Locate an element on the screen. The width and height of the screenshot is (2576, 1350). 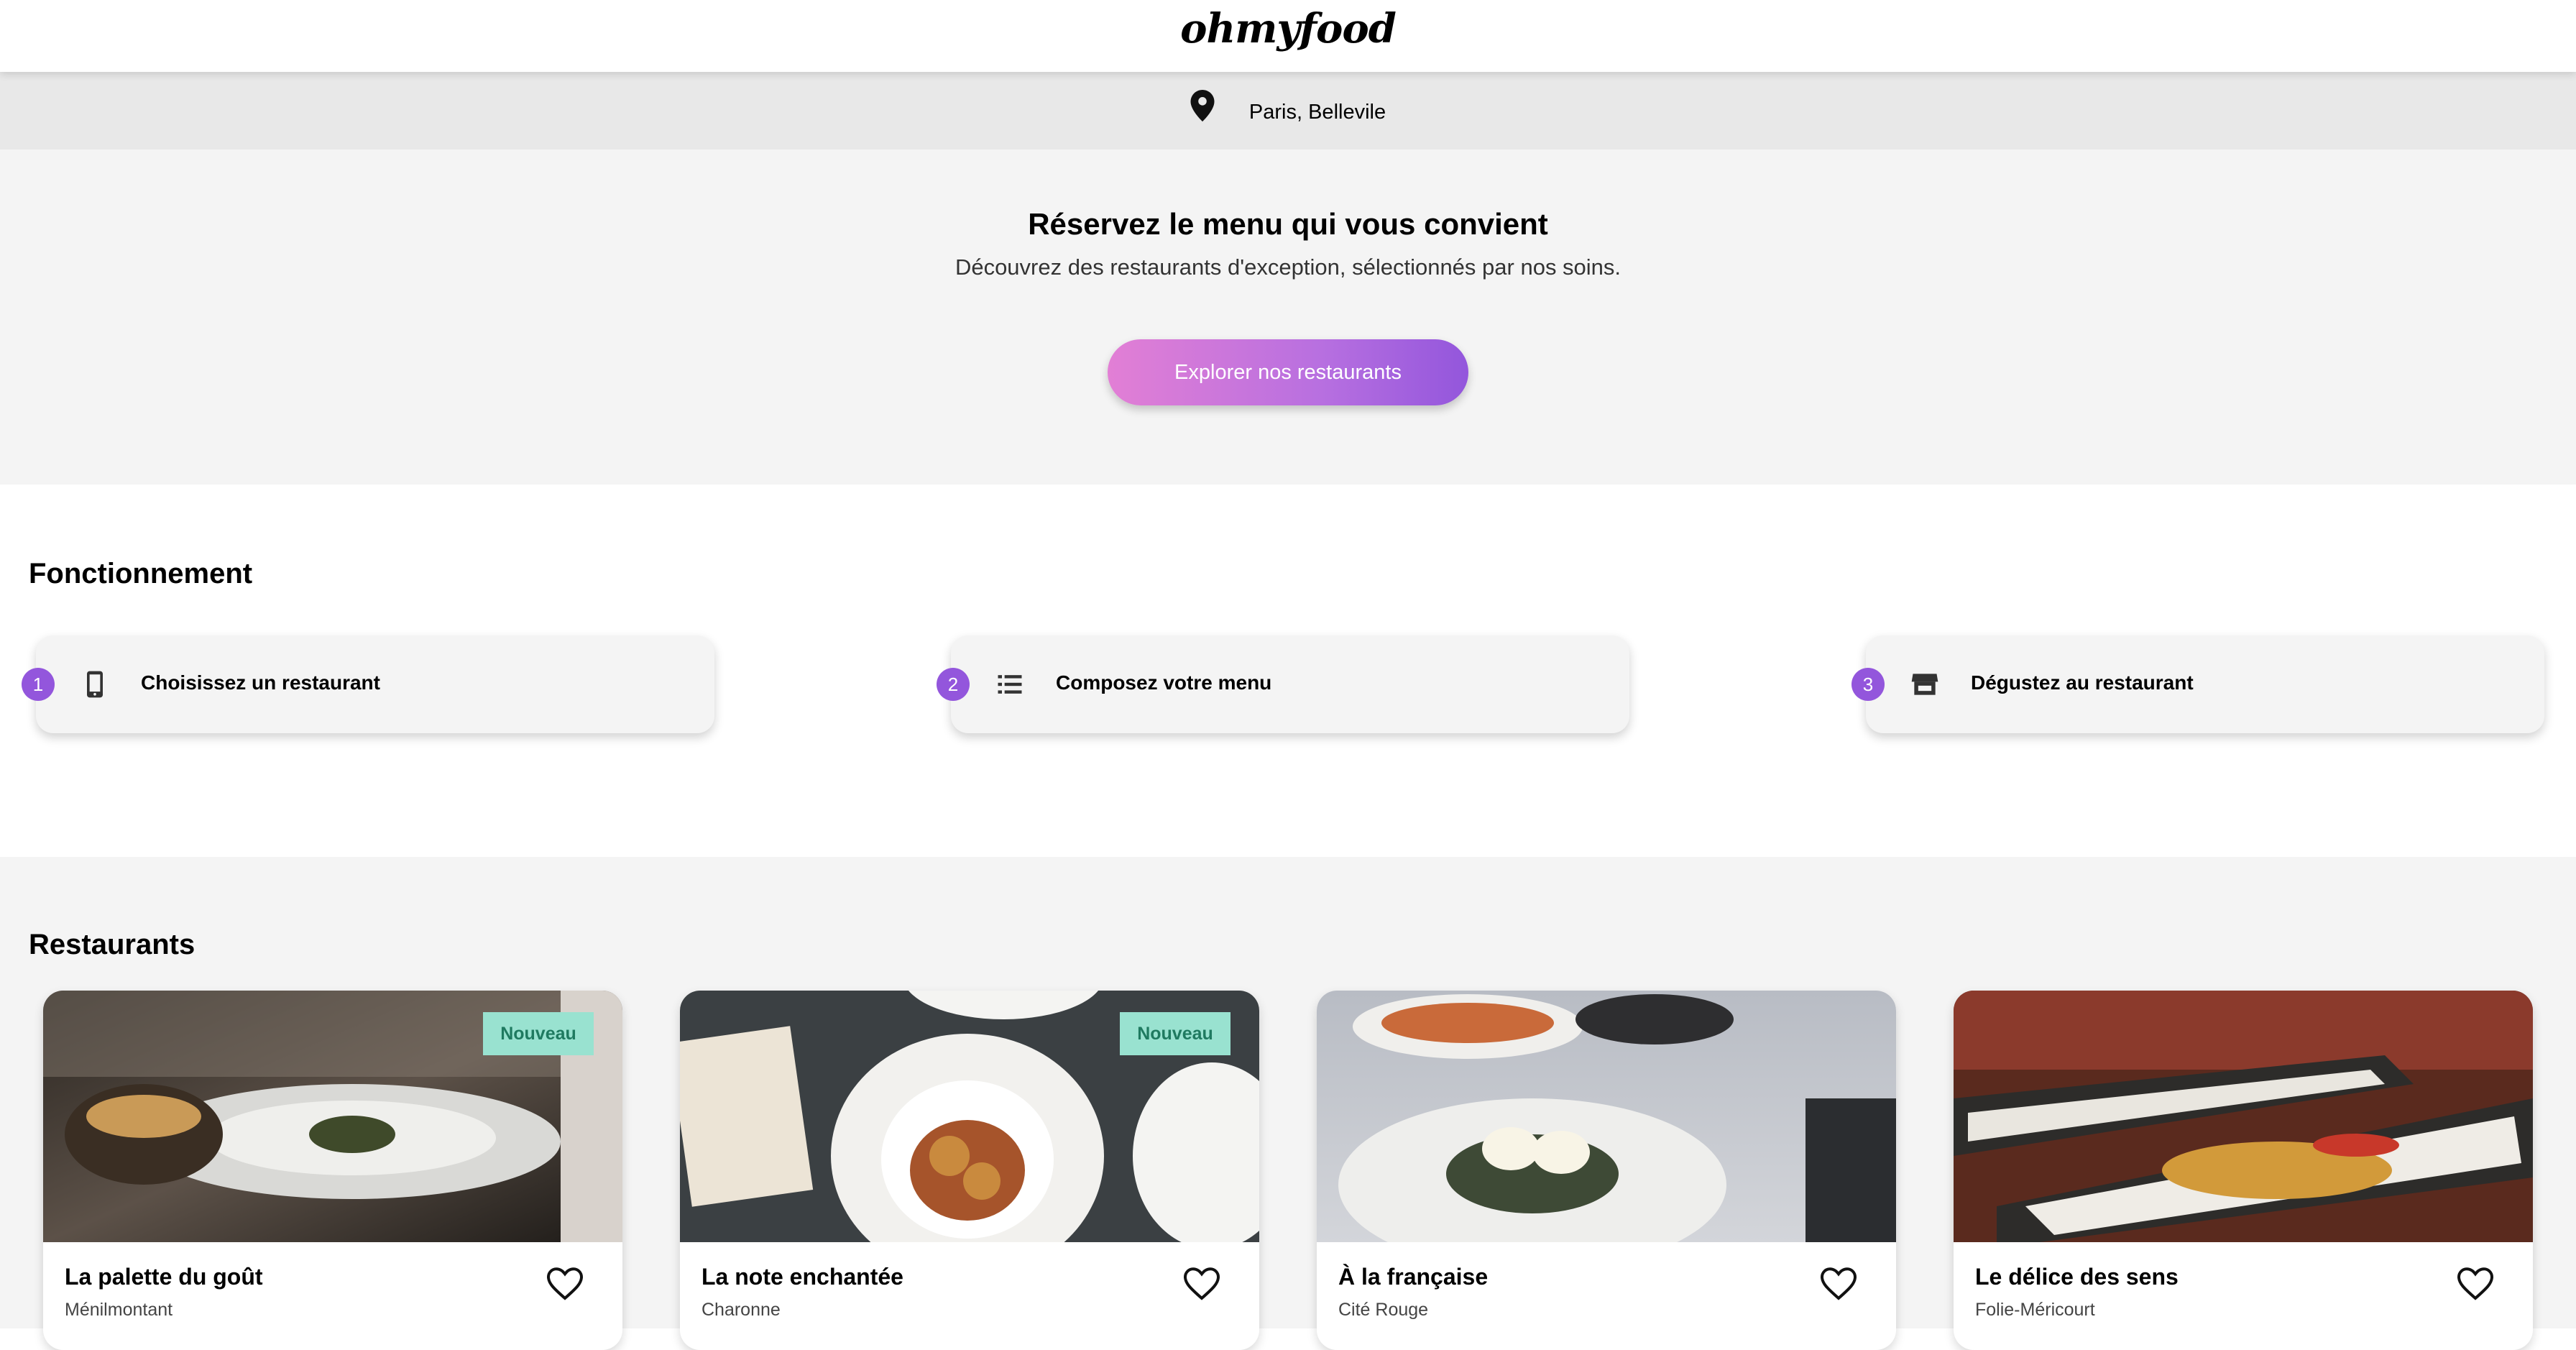
explore-restaurants-button: Explorer nos restaurants is located at coordinates (1288, 372).